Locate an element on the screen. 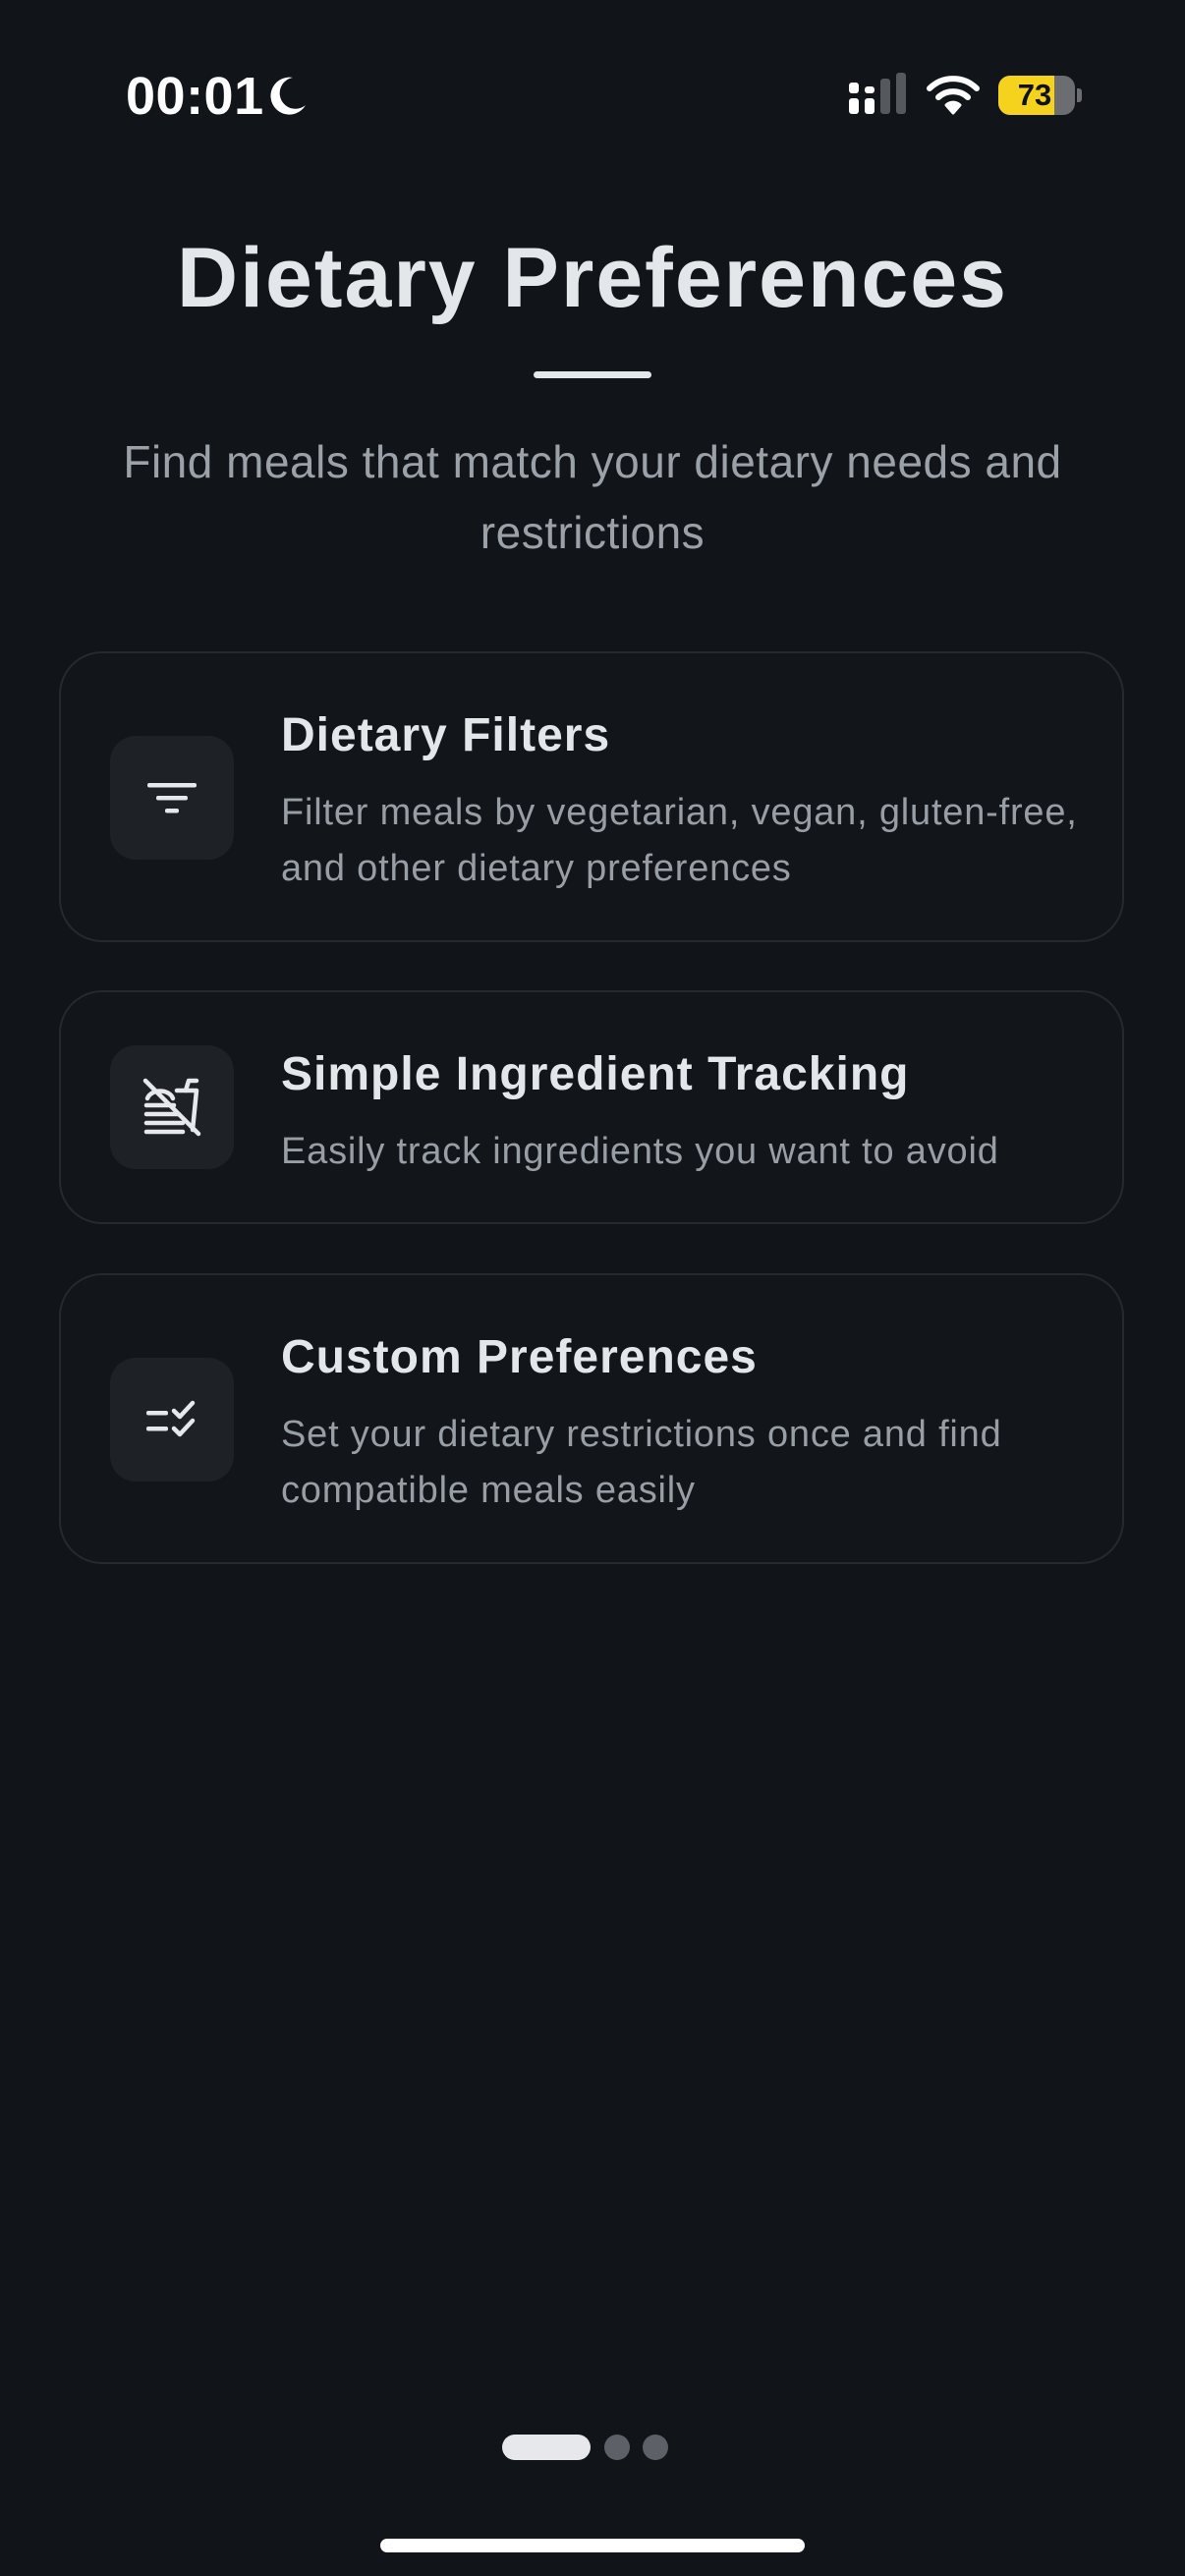 This screenshot has width=1185, height=2576. page-indicator is located at coordinates (592, 2447).